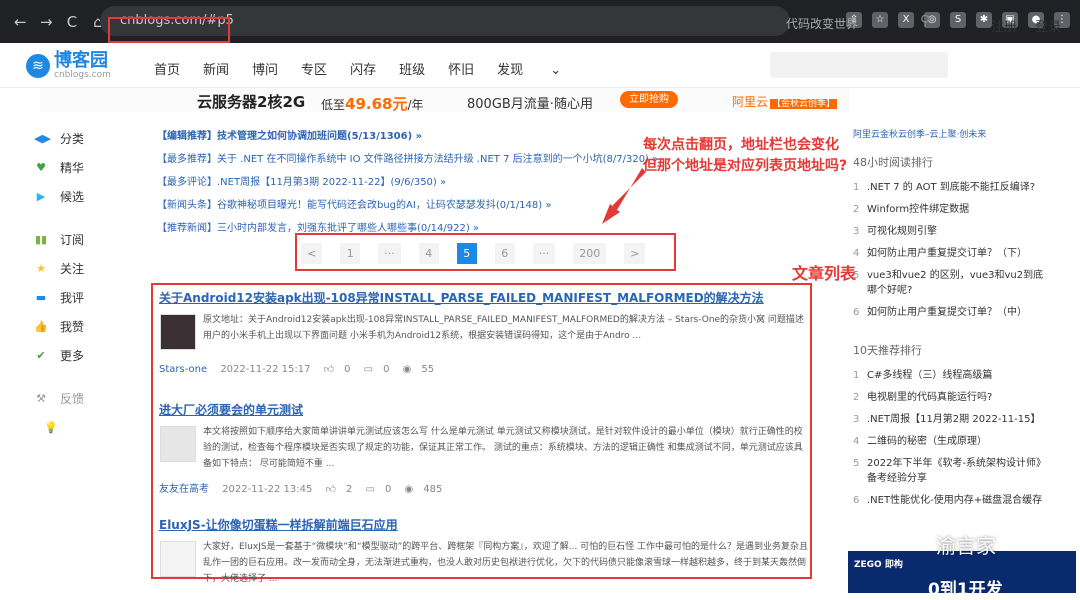 The image size is (1080, 600). What do you see at coordinates (428, 253) in the screenshot?
I see `pager-page: 4` at bounding box center [428, 253].